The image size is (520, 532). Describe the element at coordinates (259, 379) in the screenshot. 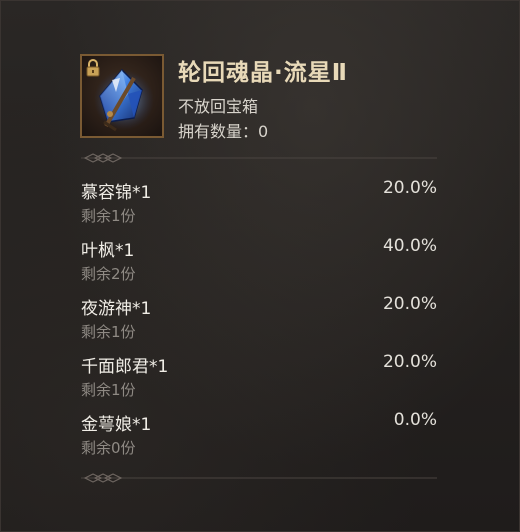

I see `reward-row: 千面郎君*1 剩余1份 20.0%` at that location.